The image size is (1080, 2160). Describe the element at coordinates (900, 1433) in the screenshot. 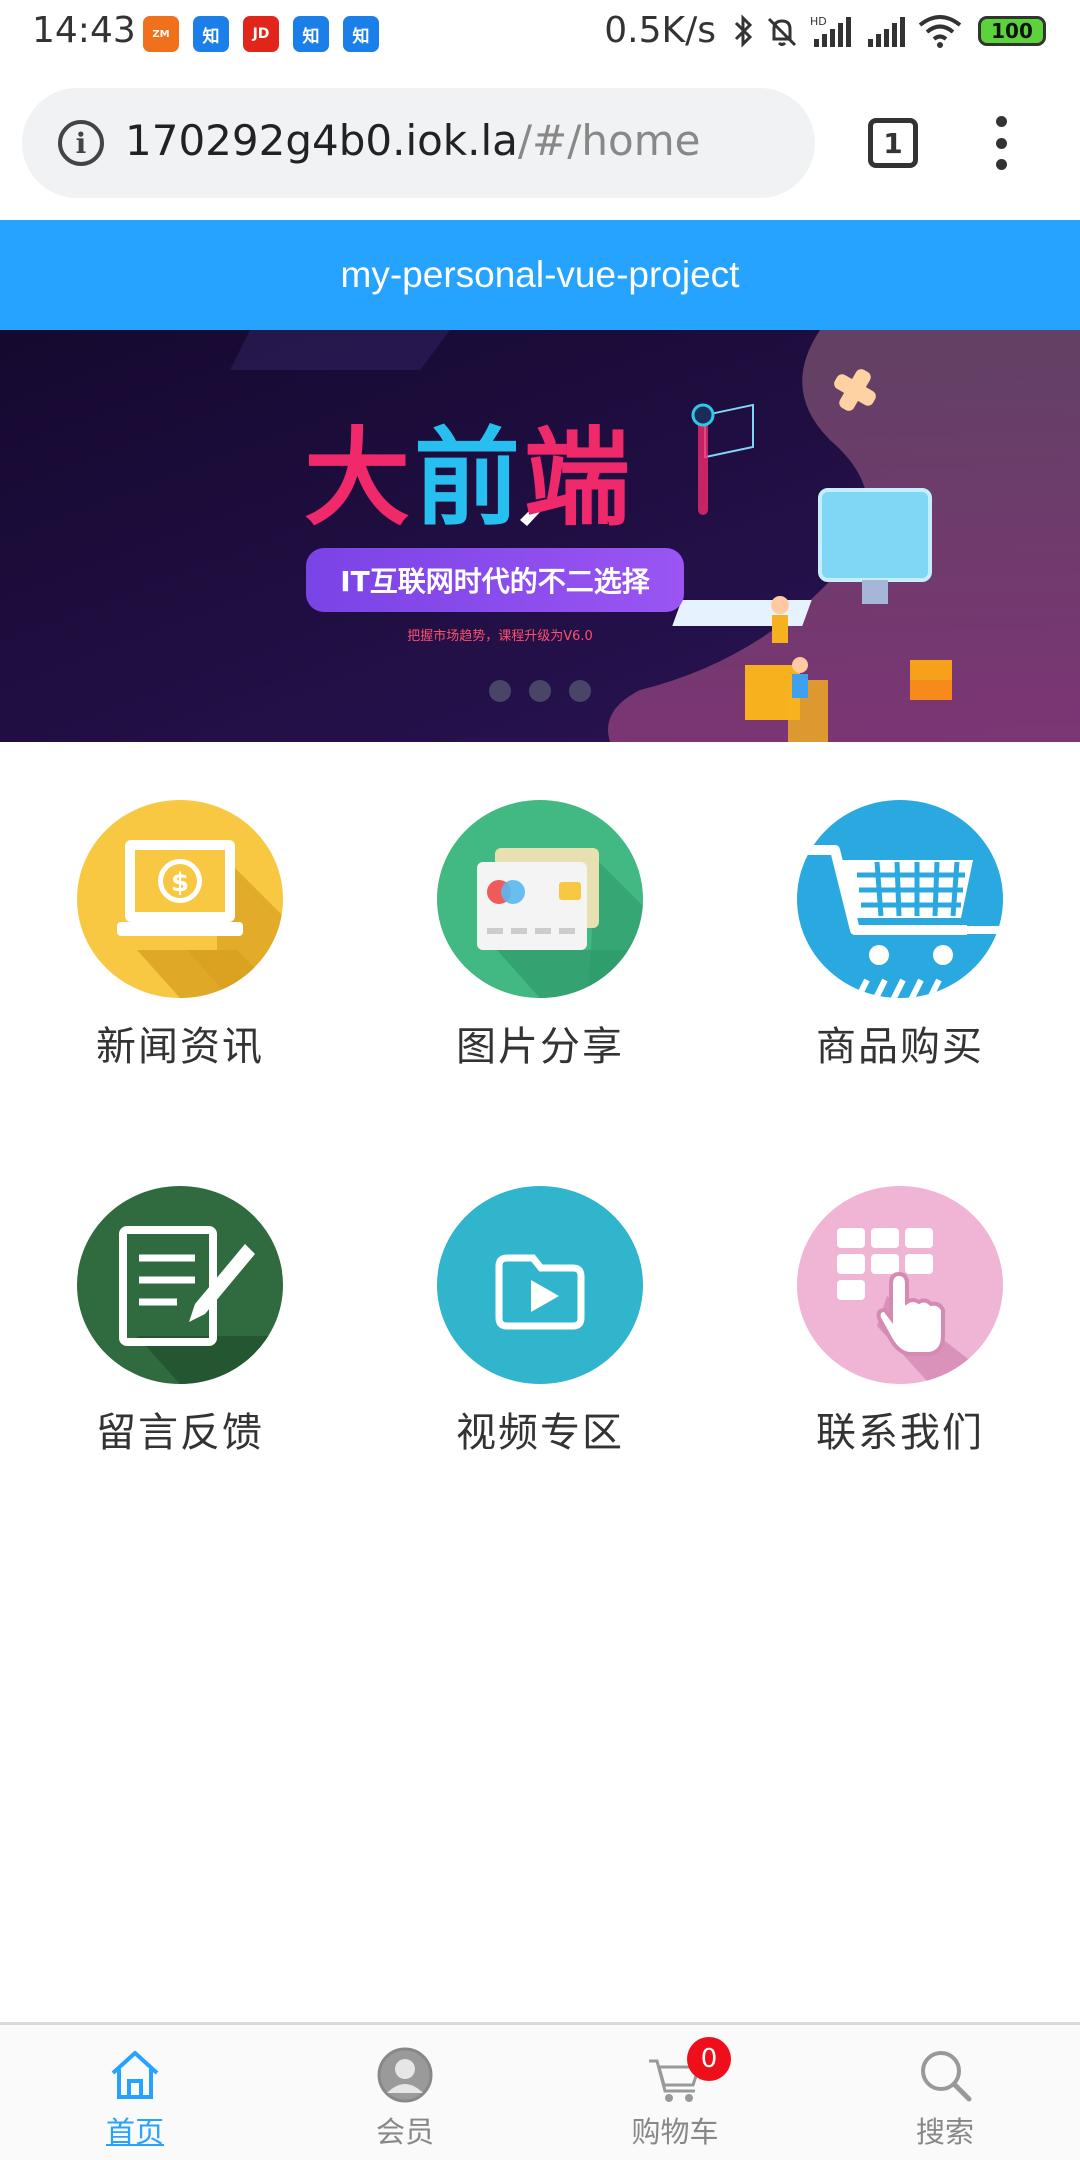

I see `grid-label: 联系我们` at that location.